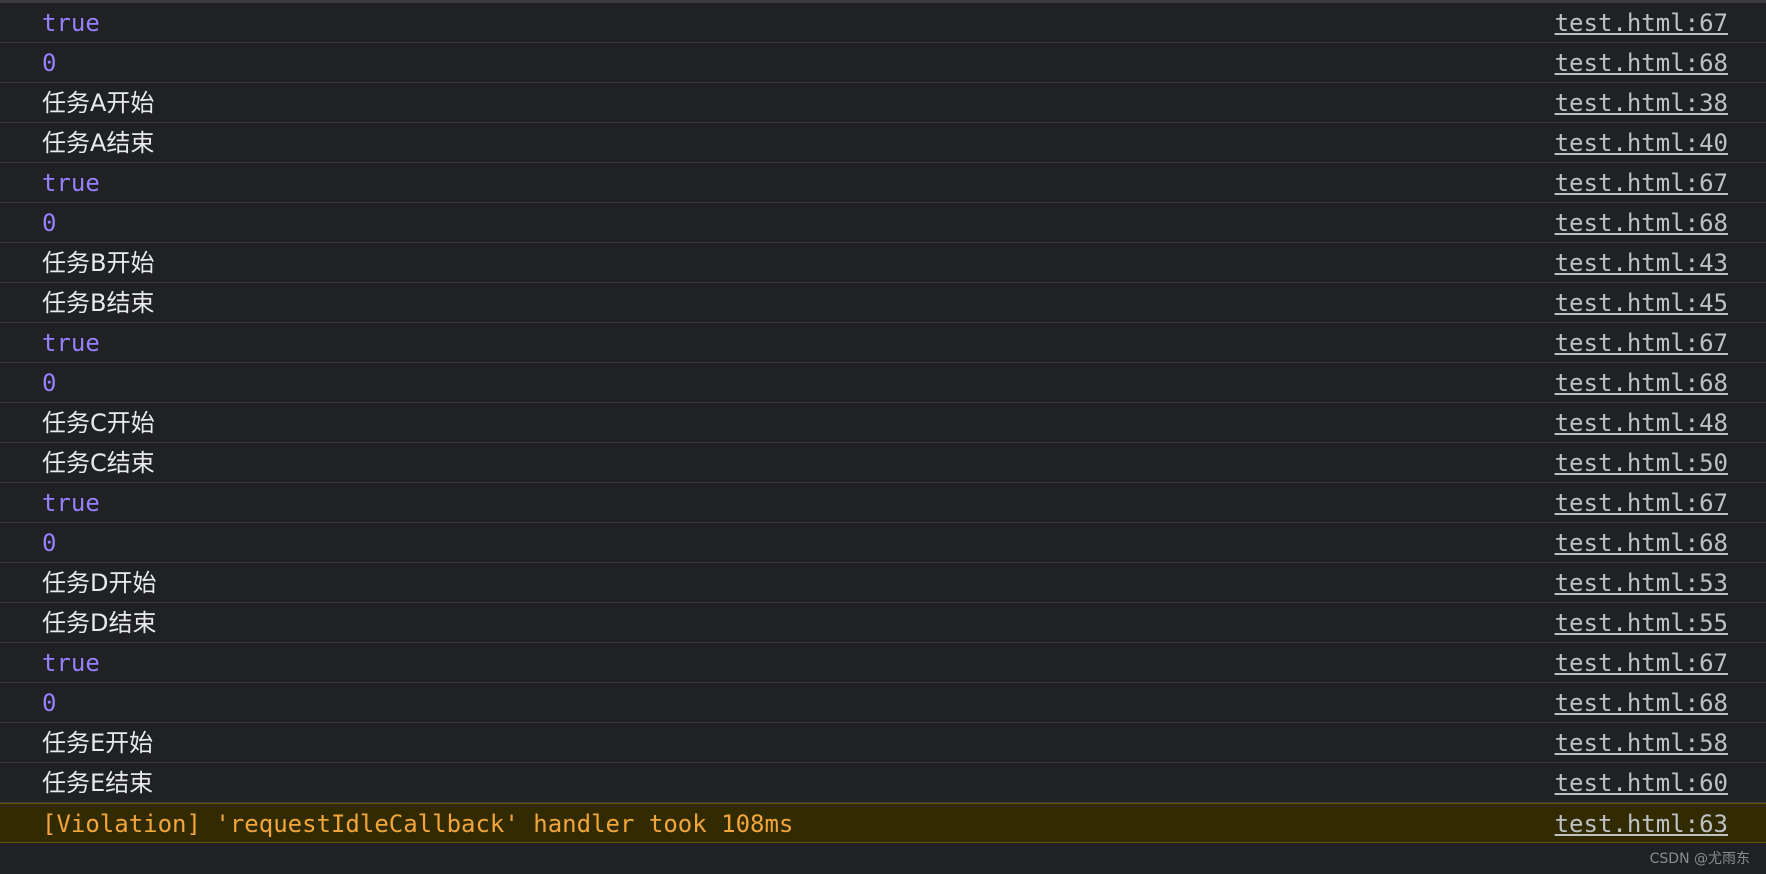 This screenshot has width=1766, height=874. Describe the element at coordinates (98, 303) in the screenshot. I see `console-message-text: 任务B结束` at that location.